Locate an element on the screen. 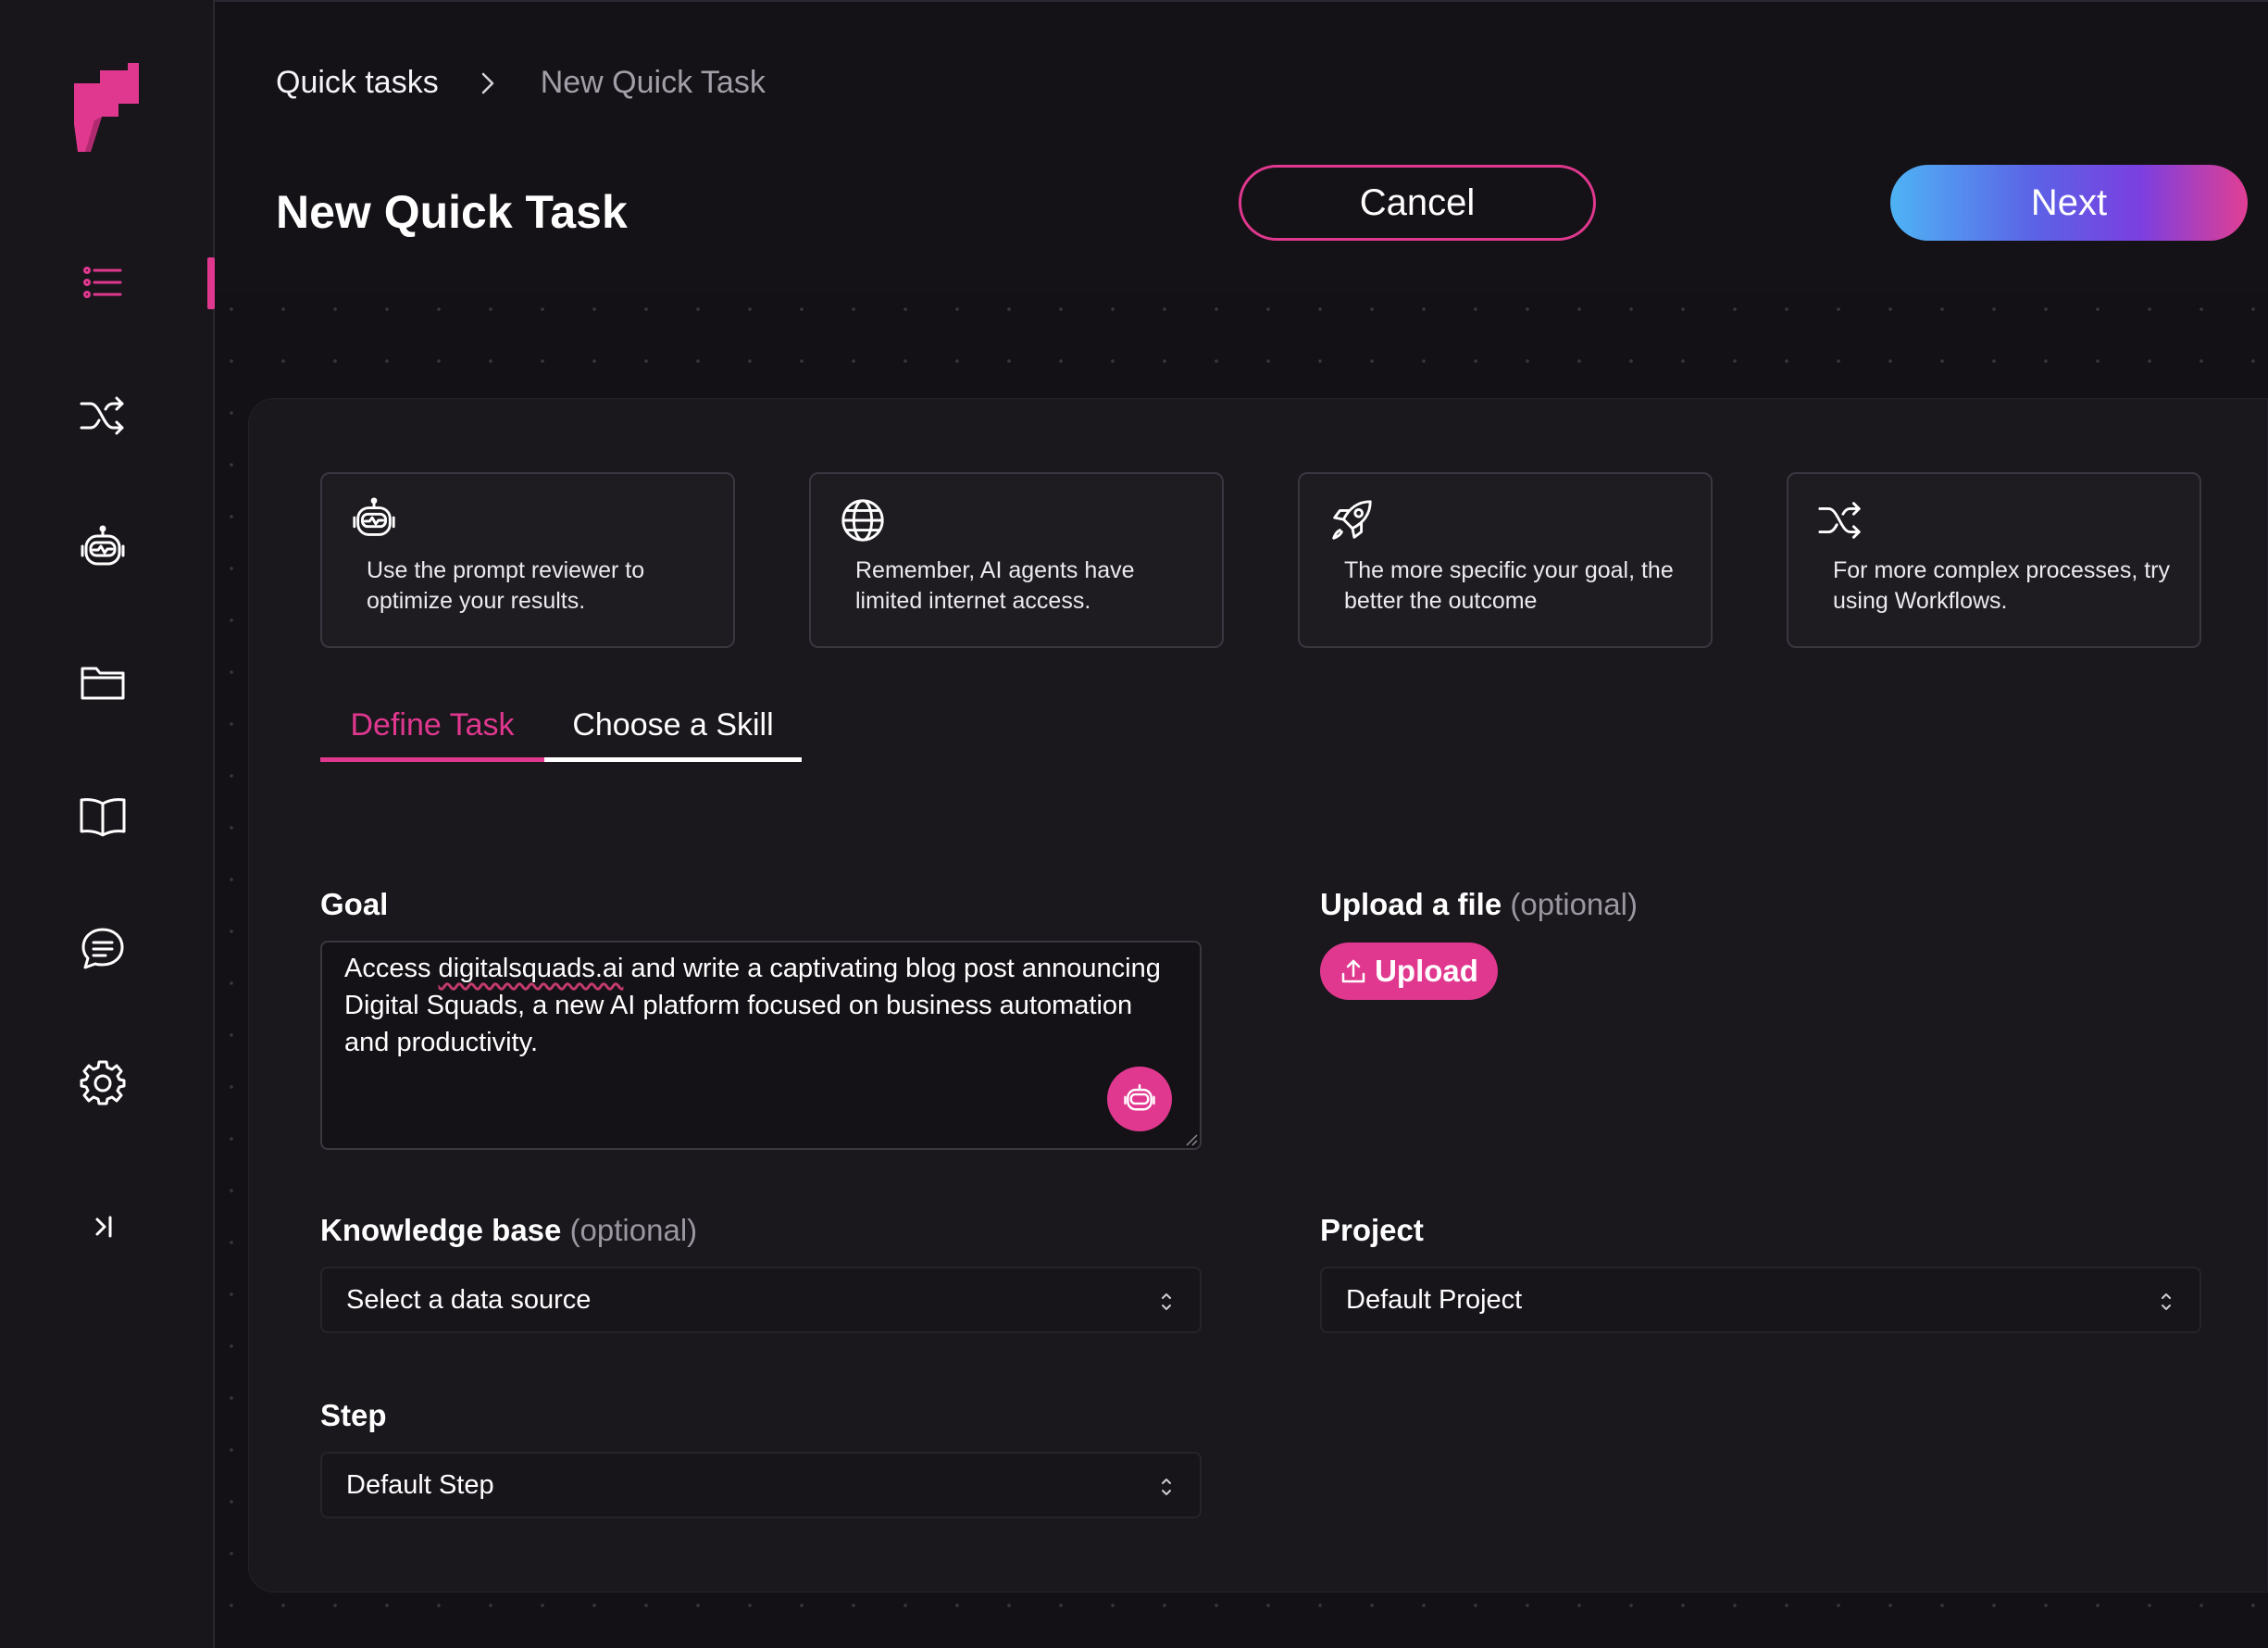 Image resolution: width=2268 pixels, height=1648 pixels. upload-label-text: Upload a file is located at coordinates (1411, 904).